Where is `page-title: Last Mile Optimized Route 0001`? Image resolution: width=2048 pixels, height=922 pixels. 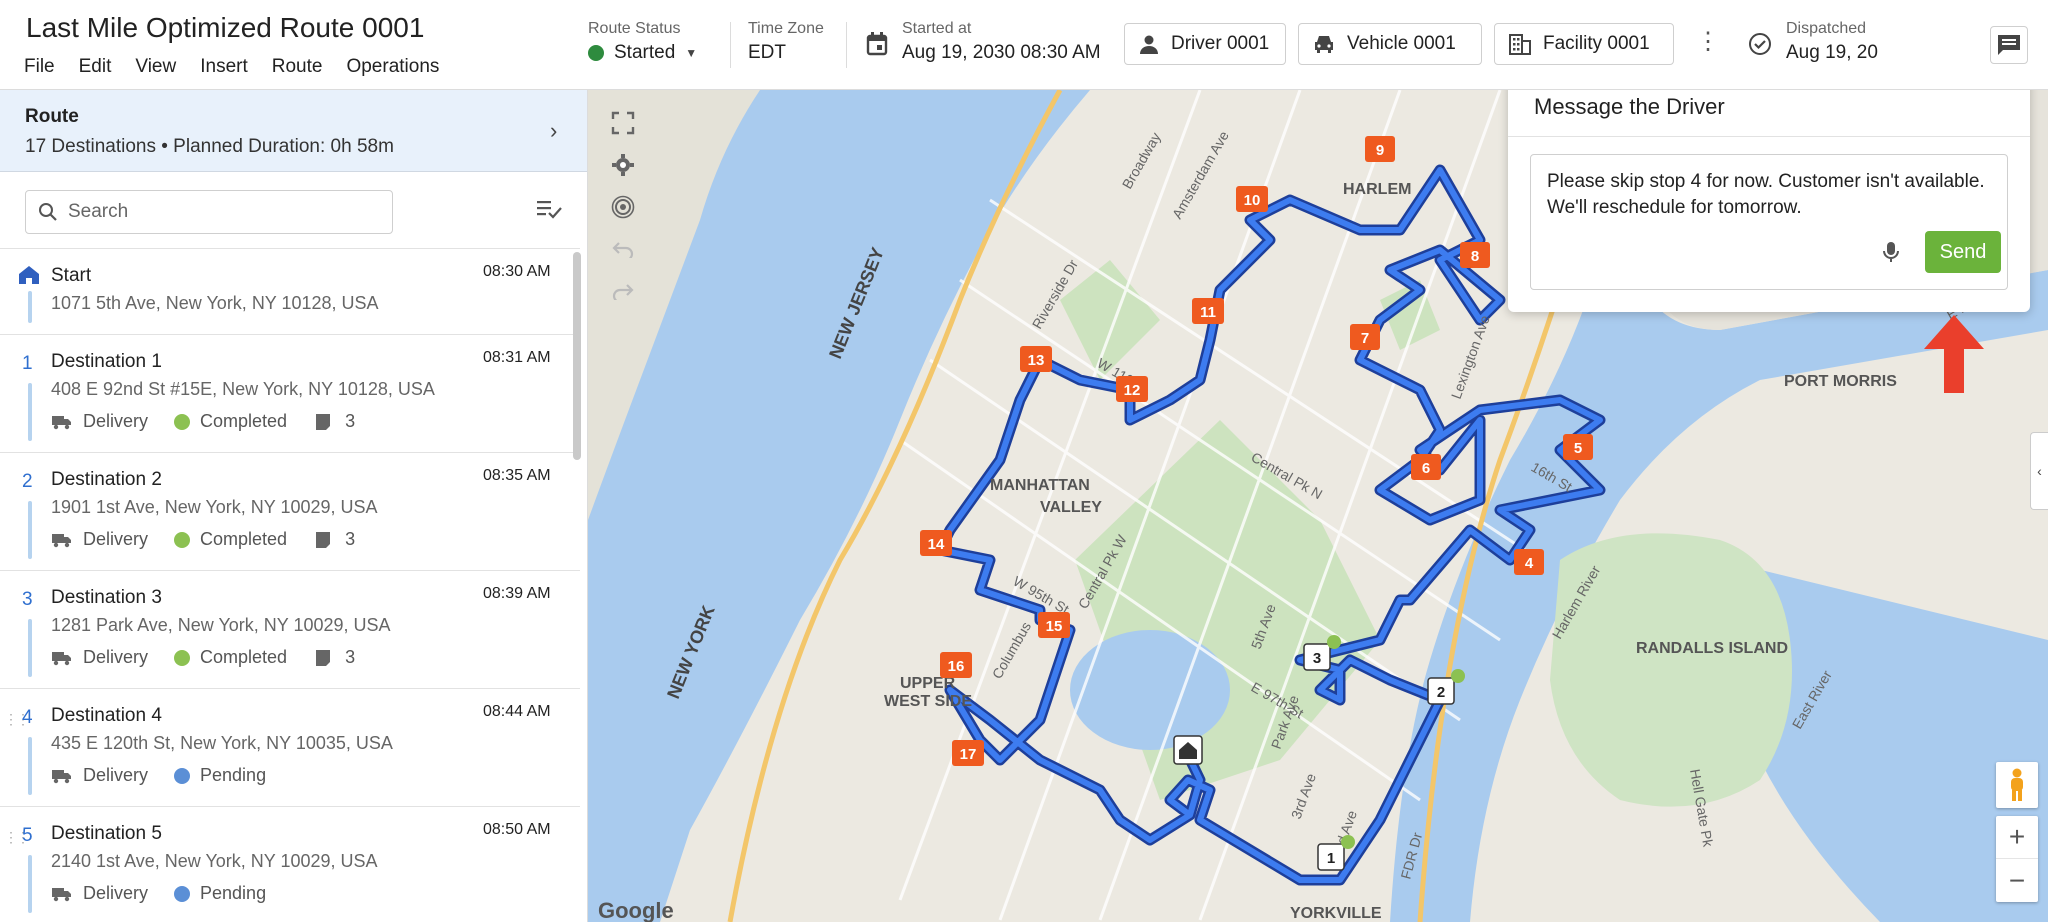
page-title: Last Mile Optimized Route 0001 is located at coordinates (225, 27).